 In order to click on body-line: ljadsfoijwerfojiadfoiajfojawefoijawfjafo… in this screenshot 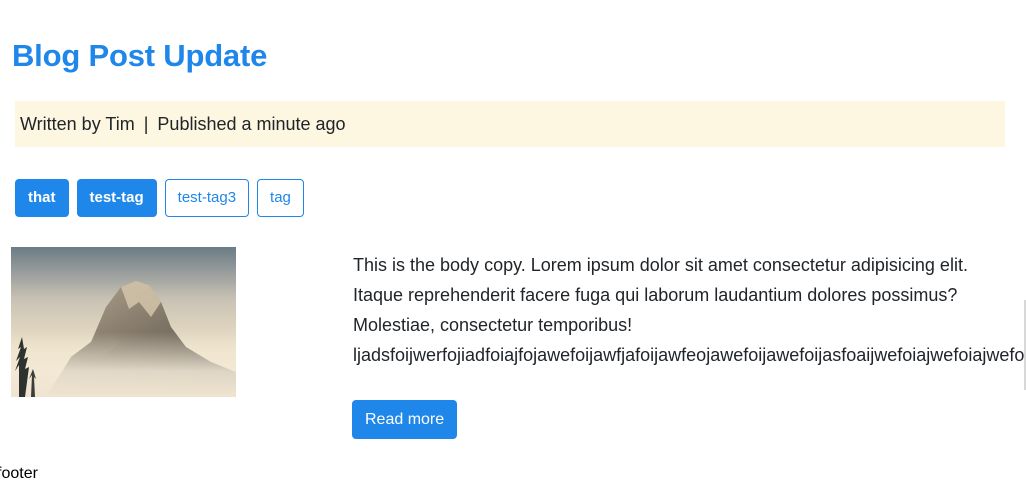, I will do `click(689, 355)`.